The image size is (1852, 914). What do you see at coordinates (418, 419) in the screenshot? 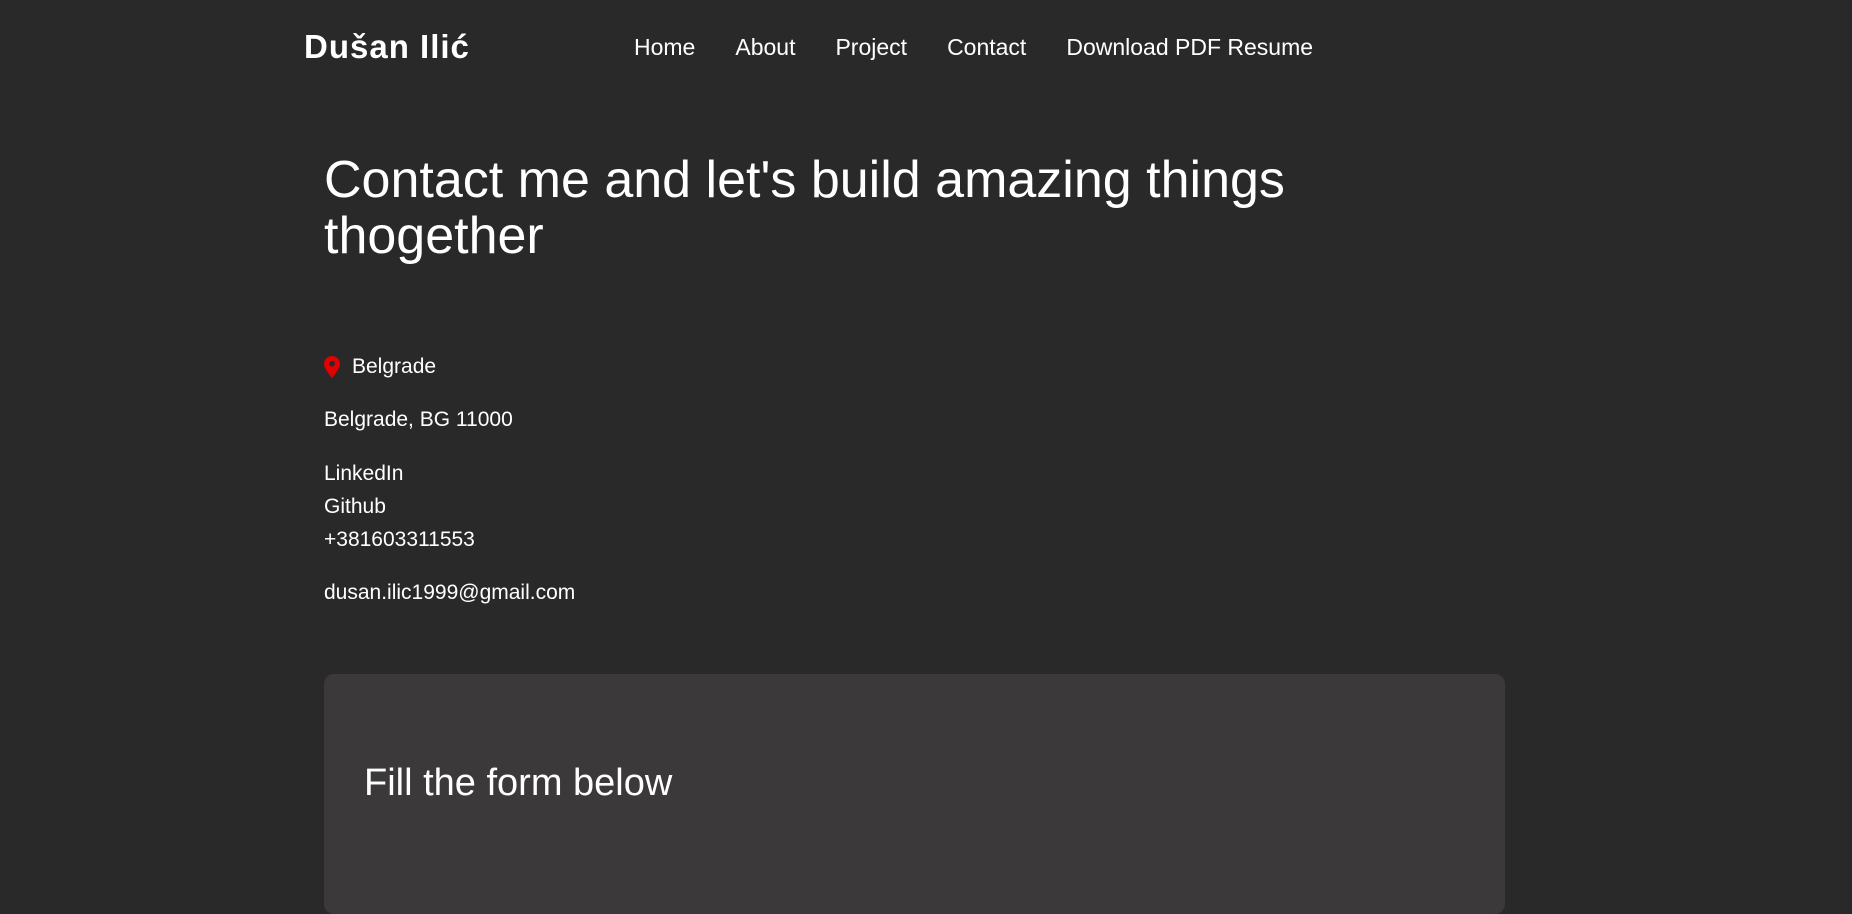
I see `address-text: Belgrade, BG 11000` at bounding box center [418, 419].